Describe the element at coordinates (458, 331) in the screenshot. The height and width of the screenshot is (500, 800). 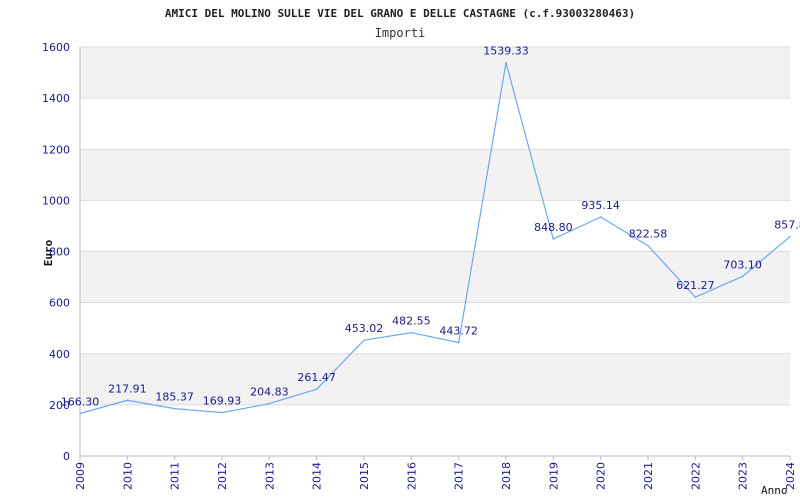
I see `data-label: 443.72` at that location.